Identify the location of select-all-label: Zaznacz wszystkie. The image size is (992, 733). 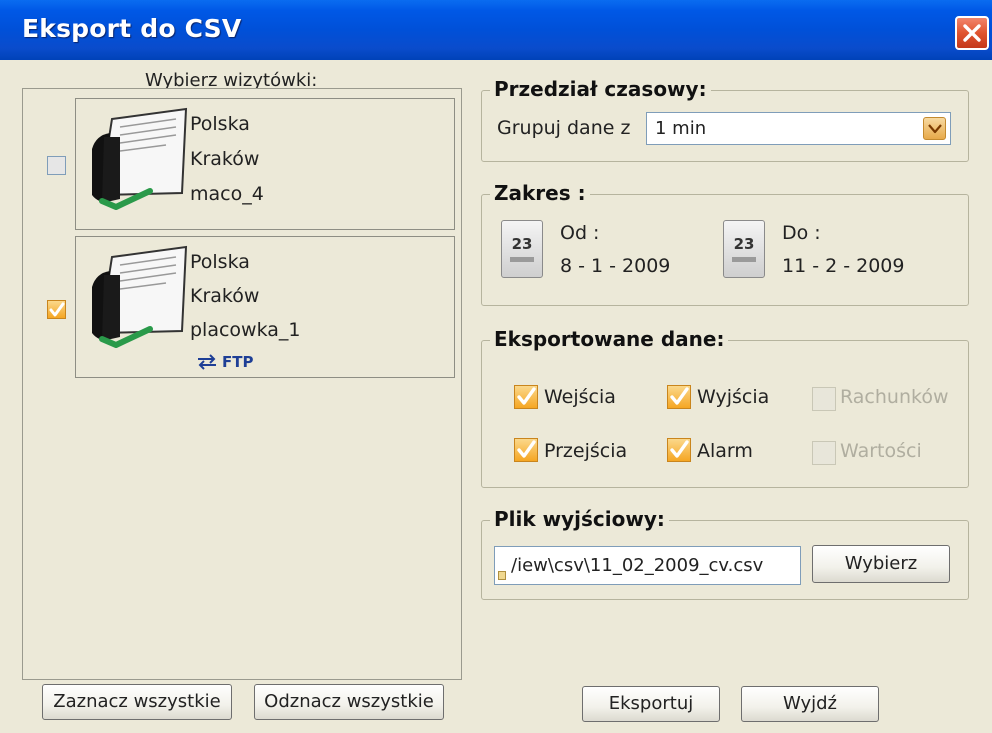
(137, 701).